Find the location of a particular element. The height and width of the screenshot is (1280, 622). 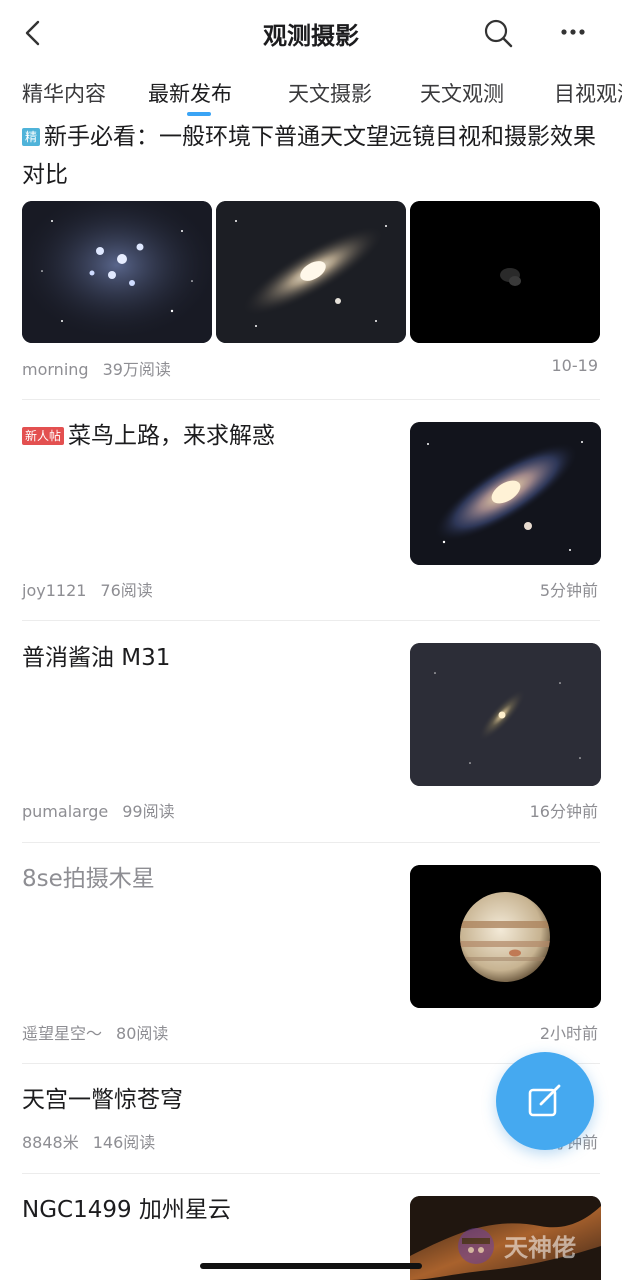

post-time: 16分钟前 is located at coordinates (563, 811).